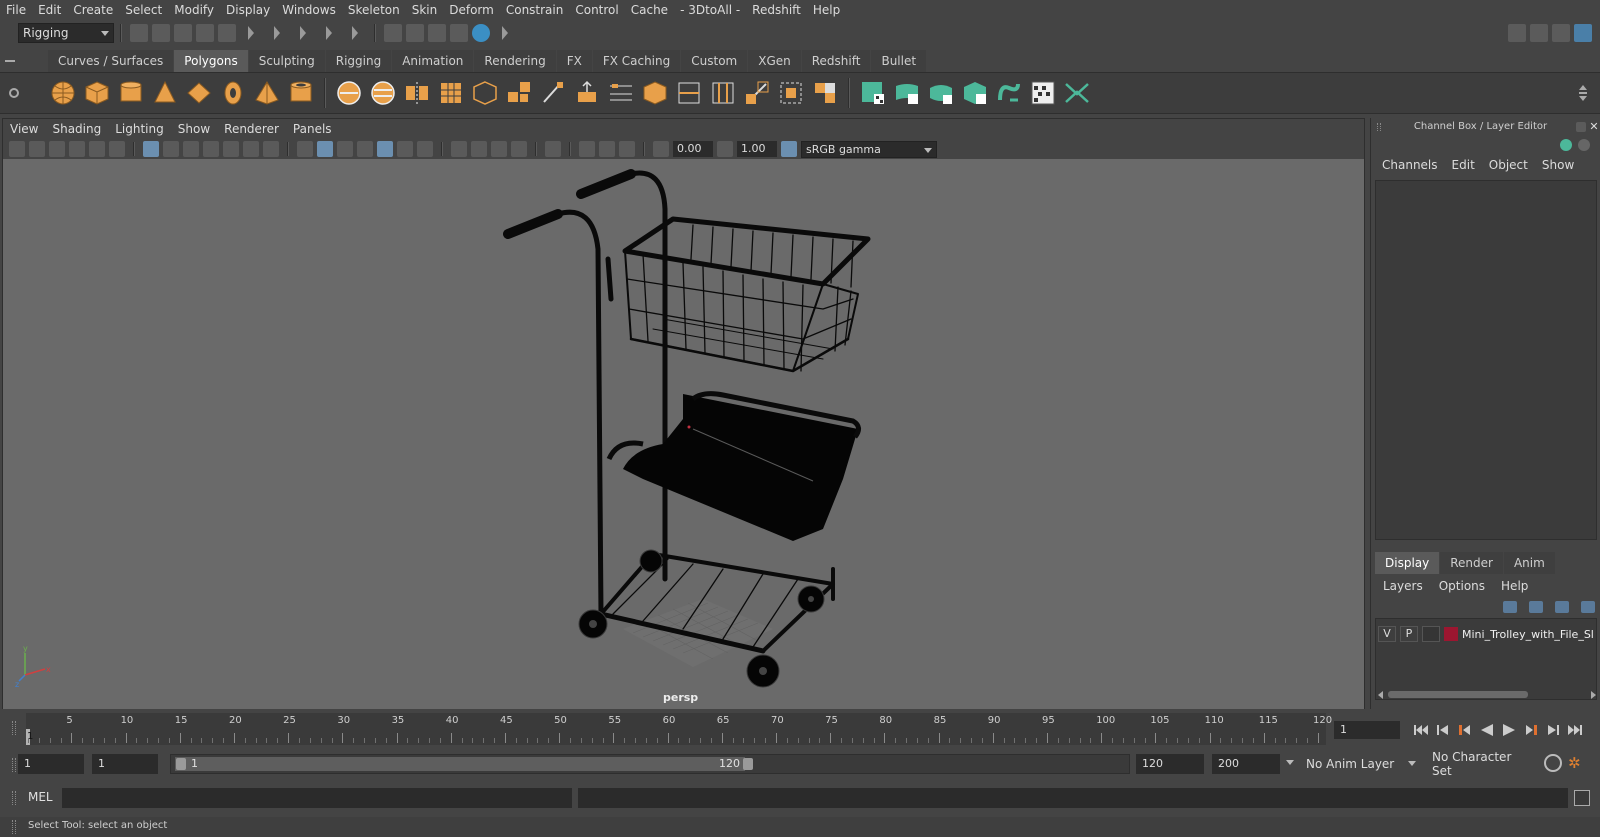 The height and width of the screenshot is (837, 1600). I want to click on animation-start-field: 1, so click(51, 764).